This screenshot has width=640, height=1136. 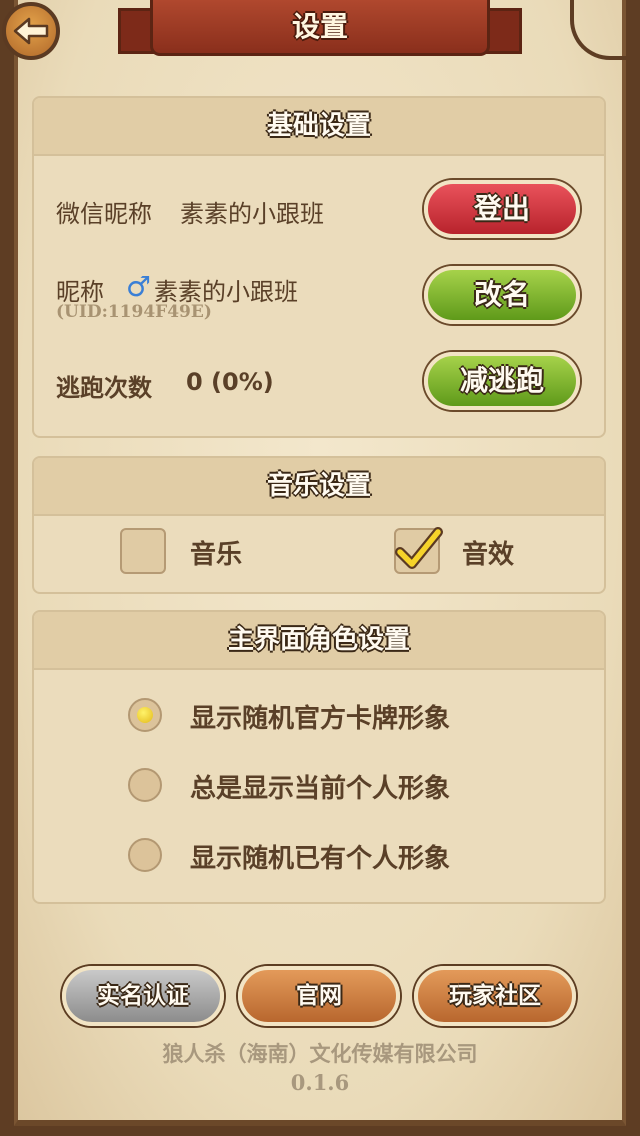 What do you see at coordinates (104, 388) in the screenshot?
I see `escape-count-label: 逃跑次数` at bounding box center [104, 388].